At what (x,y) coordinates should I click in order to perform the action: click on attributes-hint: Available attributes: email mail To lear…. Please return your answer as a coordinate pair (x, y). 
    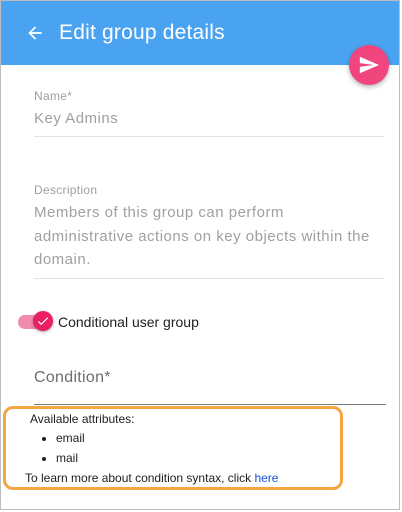
    Looking at the image, I should click on (173, 448).